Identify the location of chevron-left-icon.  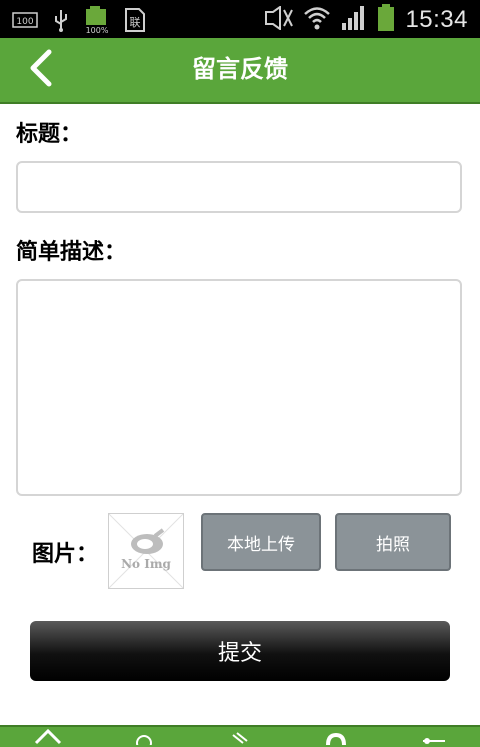
(40, 70).